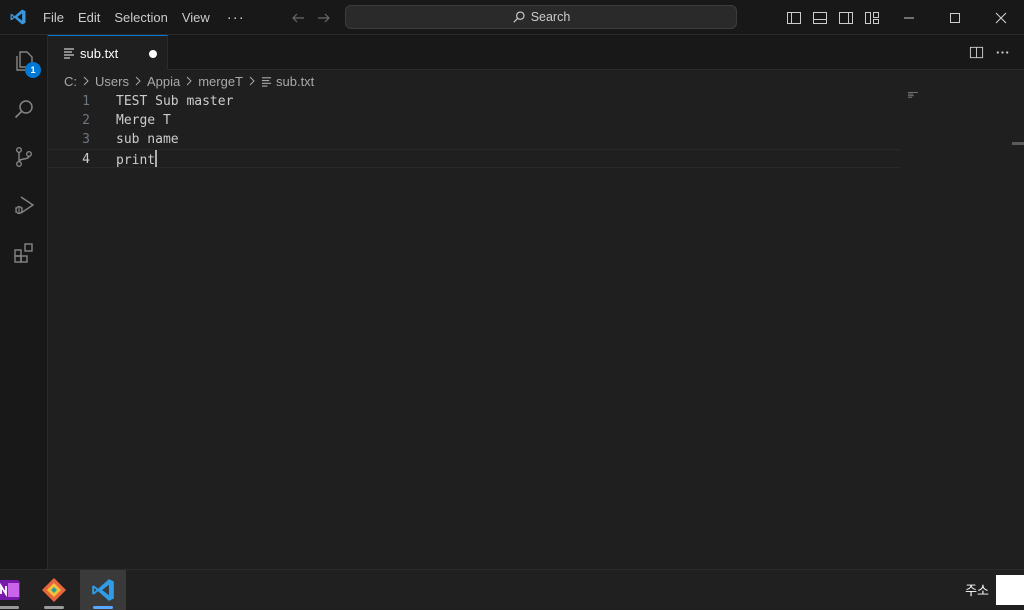 The height and width of the screenshot is (610, 1024). I want to click on menu-view: View, so click(196, 17).